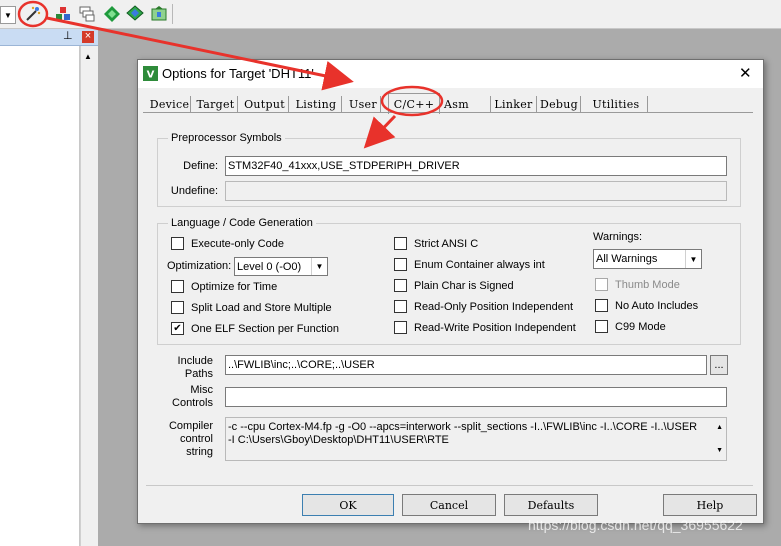  What do you see at coordinates (710, 505) in the screenshot?
I see `help-button: Help` at bounding box center [710, 505].